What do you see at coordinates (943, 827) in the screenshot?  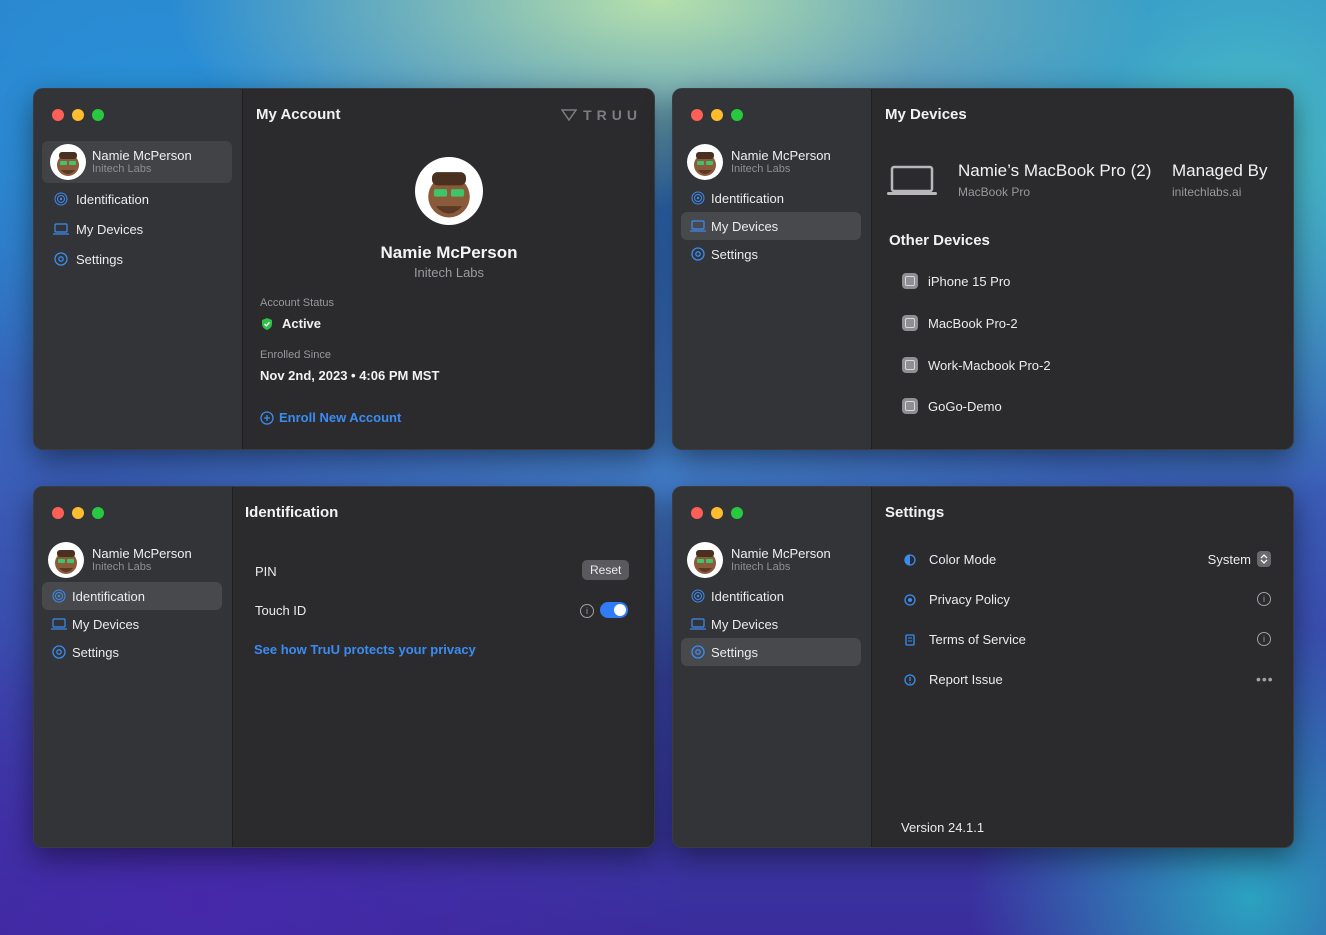 I see `version-label: Version 24.1.1` at bounding box center [943, 827].